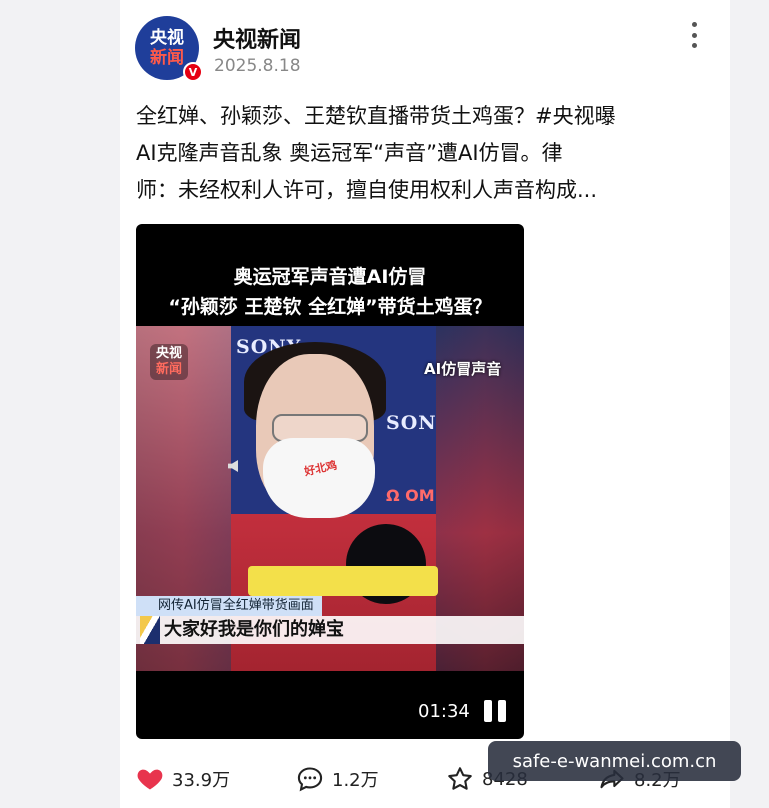  I want to click on like-button: 33.9万, so click(183, 779).